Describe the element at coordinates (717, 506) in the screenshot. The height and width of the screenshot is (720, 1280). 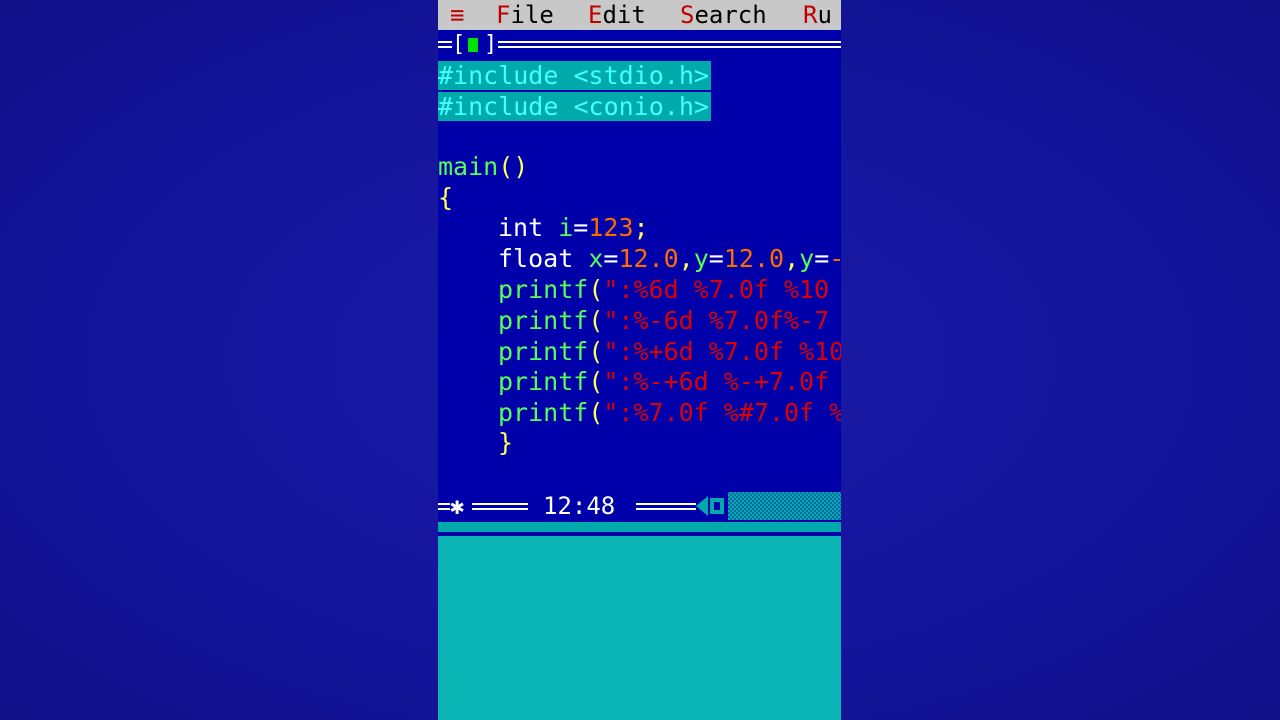
I see `scroll-thumb-mark` at that location.